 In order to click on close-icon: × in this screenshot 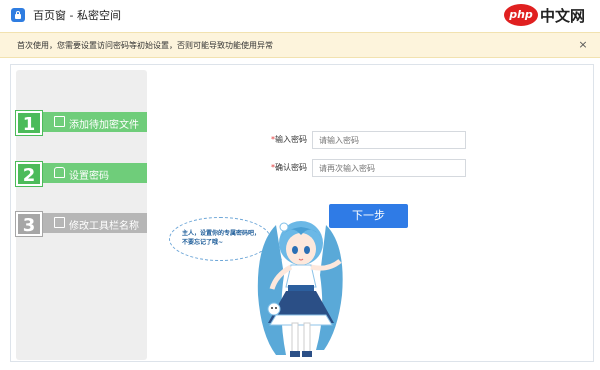, I will do `click(583, 45)`.